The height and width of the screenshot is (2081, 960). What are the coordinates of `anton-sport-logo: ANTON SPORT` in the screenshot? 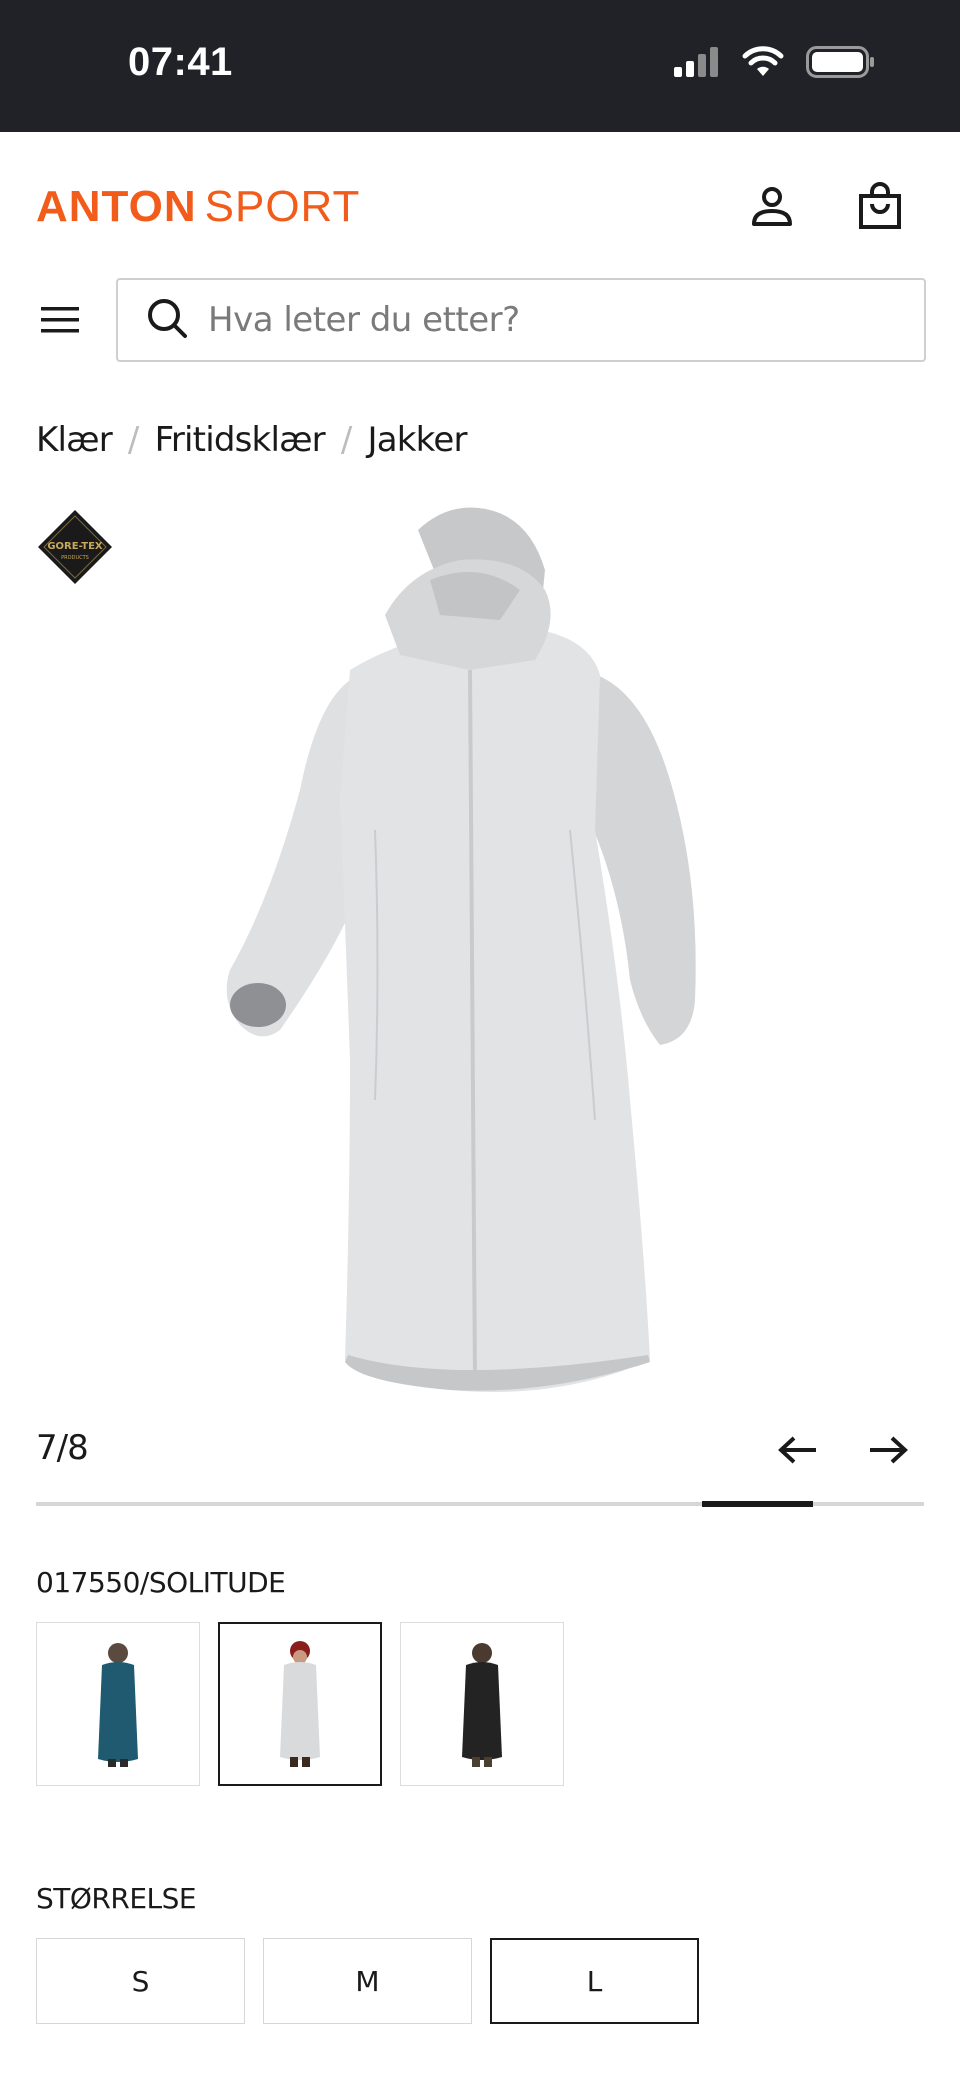 It's located at (198, 207).